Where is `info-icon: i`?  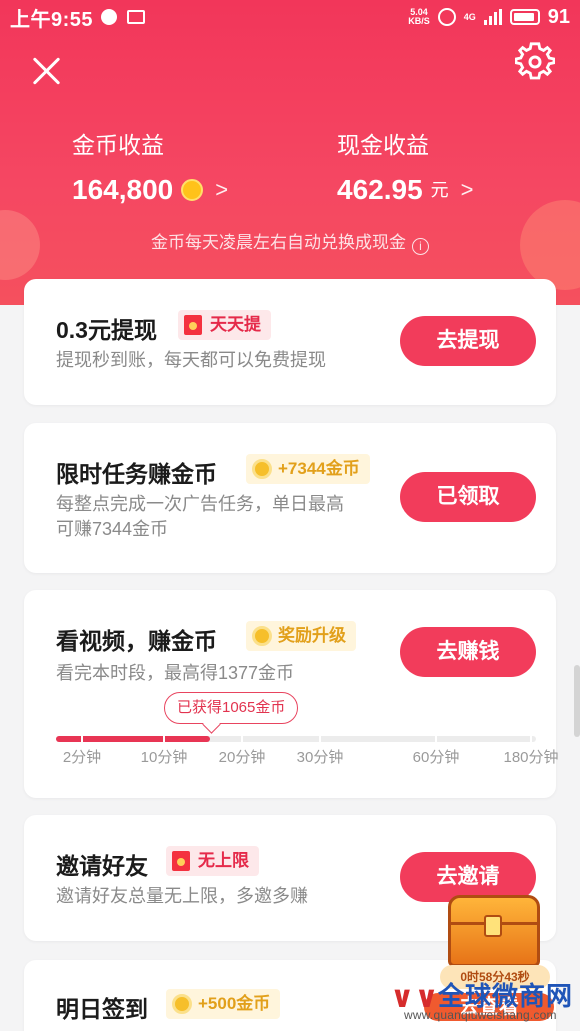 info-icon: i is located at coordinates (420, 246).